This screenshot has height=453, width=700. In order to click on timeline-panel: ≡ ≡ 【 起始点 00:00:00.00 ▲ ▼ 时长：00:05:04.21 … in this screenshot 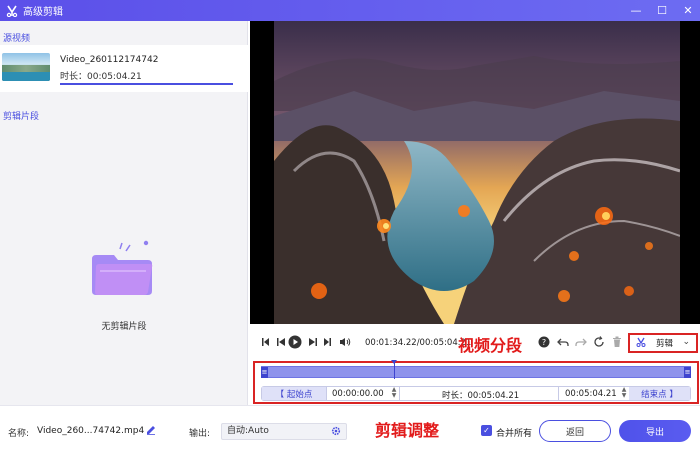, I will do `click(476, 382)`.